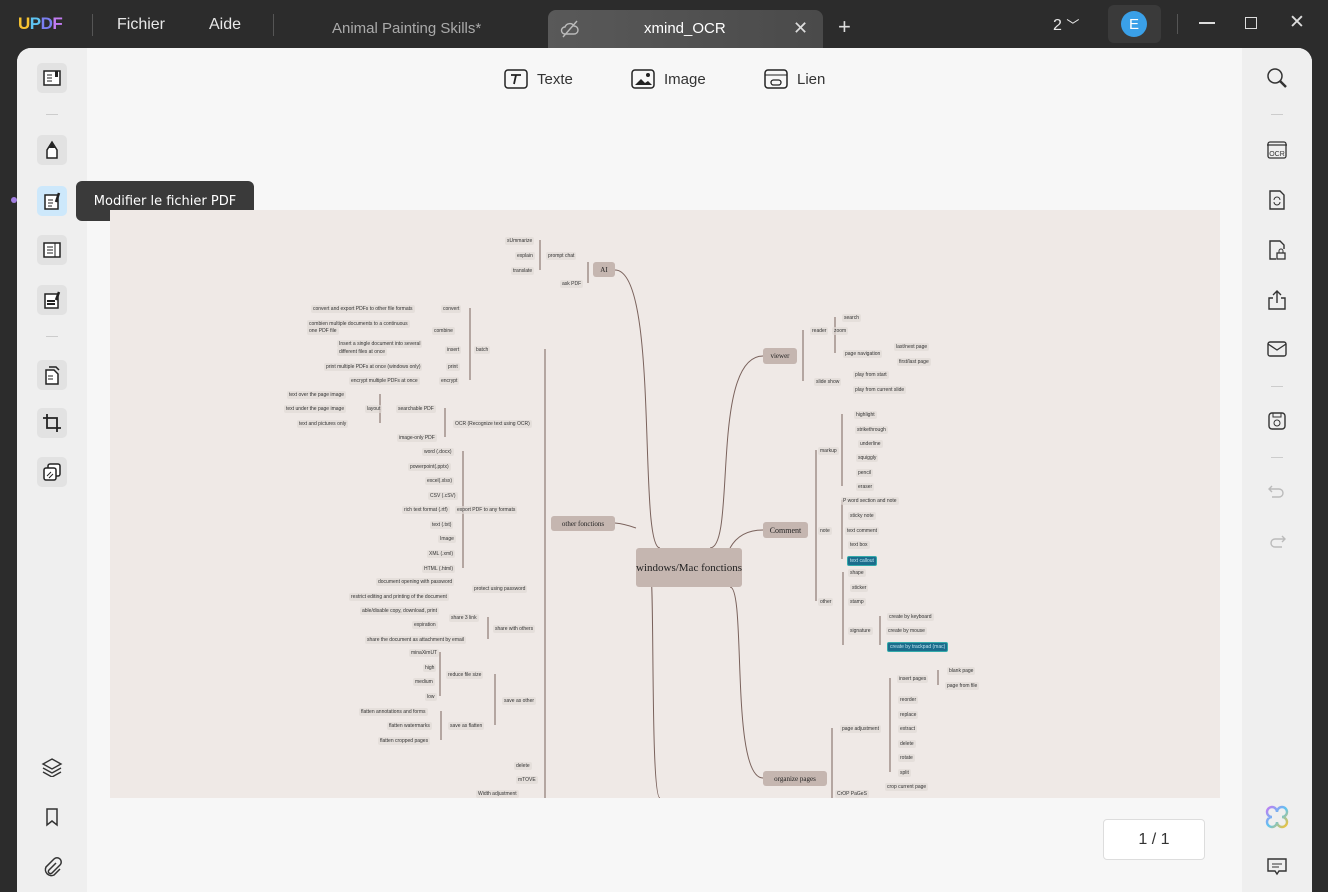 This screenshot has height=892, width=1328. I want to click on reader-mode-button, so click(52, 78).